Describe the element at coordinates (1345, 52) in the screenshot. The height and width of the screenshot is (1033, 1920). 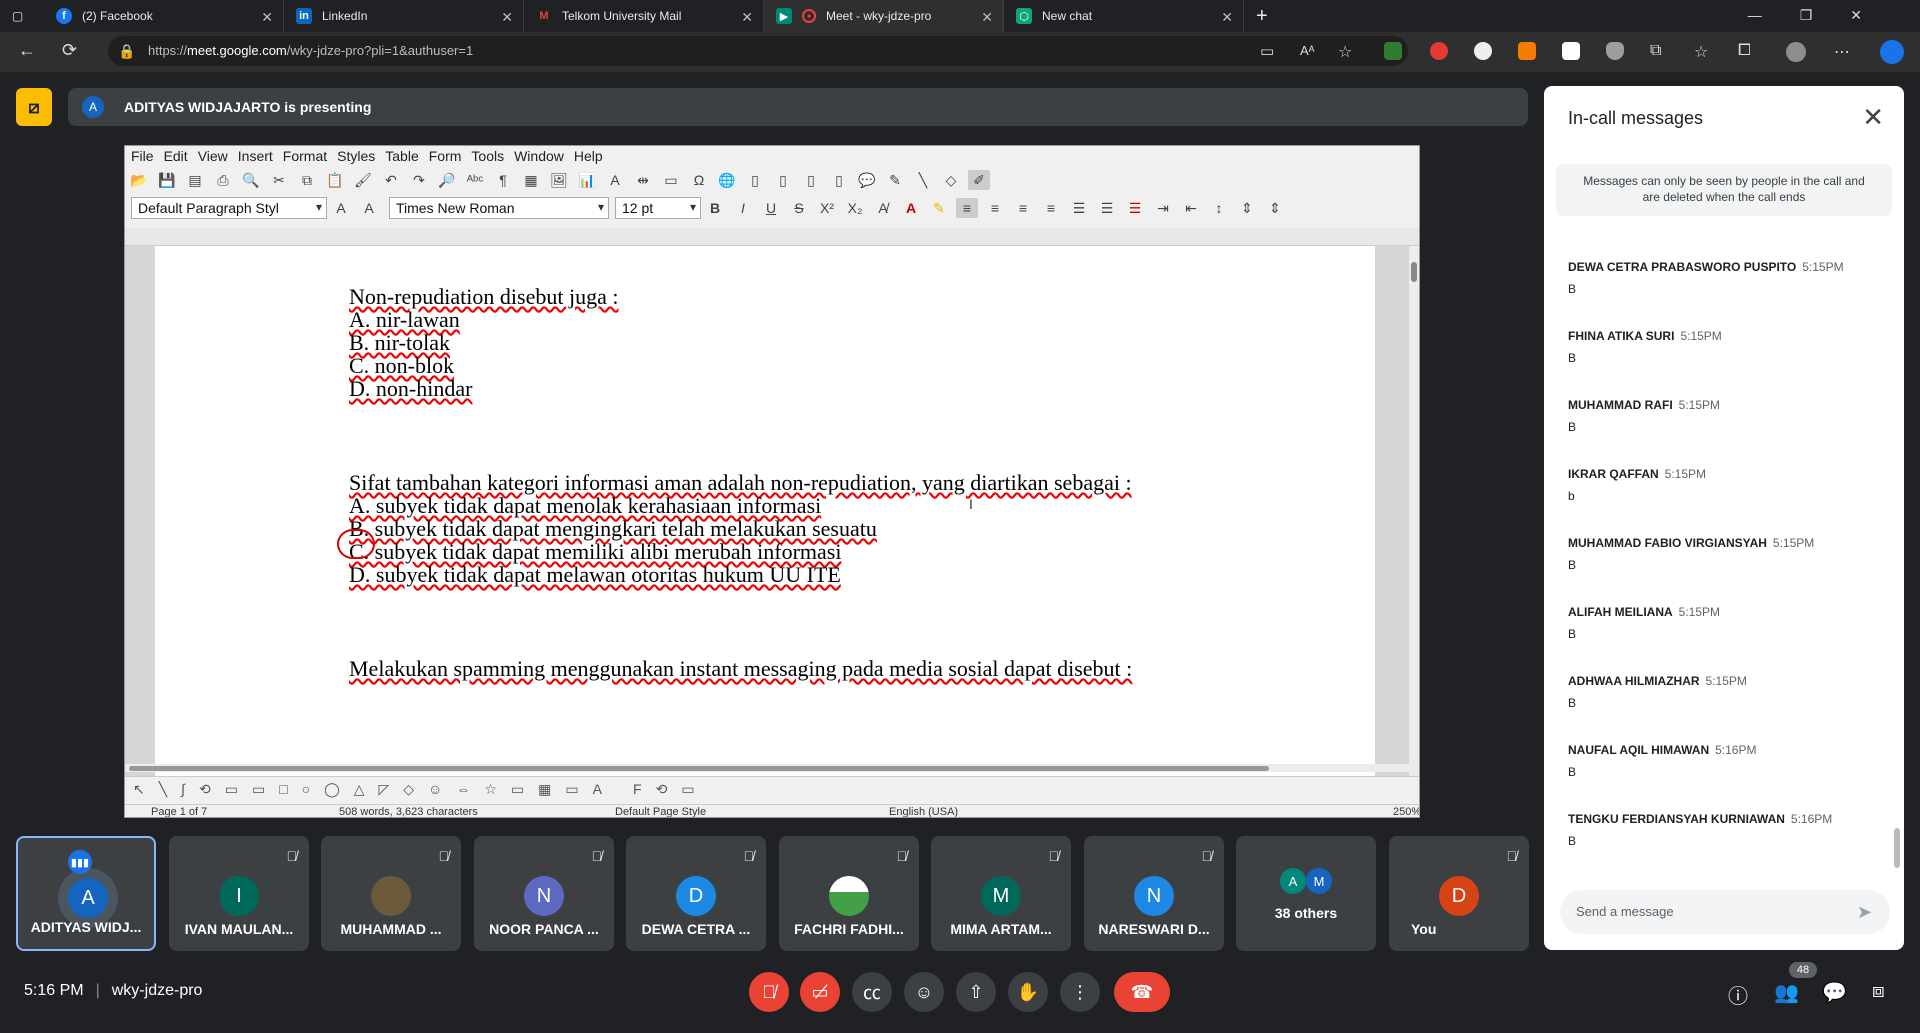
I see `favorite-icon: ☆` at that location.